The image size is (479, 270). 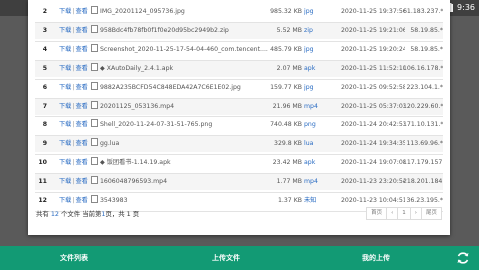 I want to click on file-name: ◆ 饭团看书-1.14.19.apk, so click(x=186, y=163).